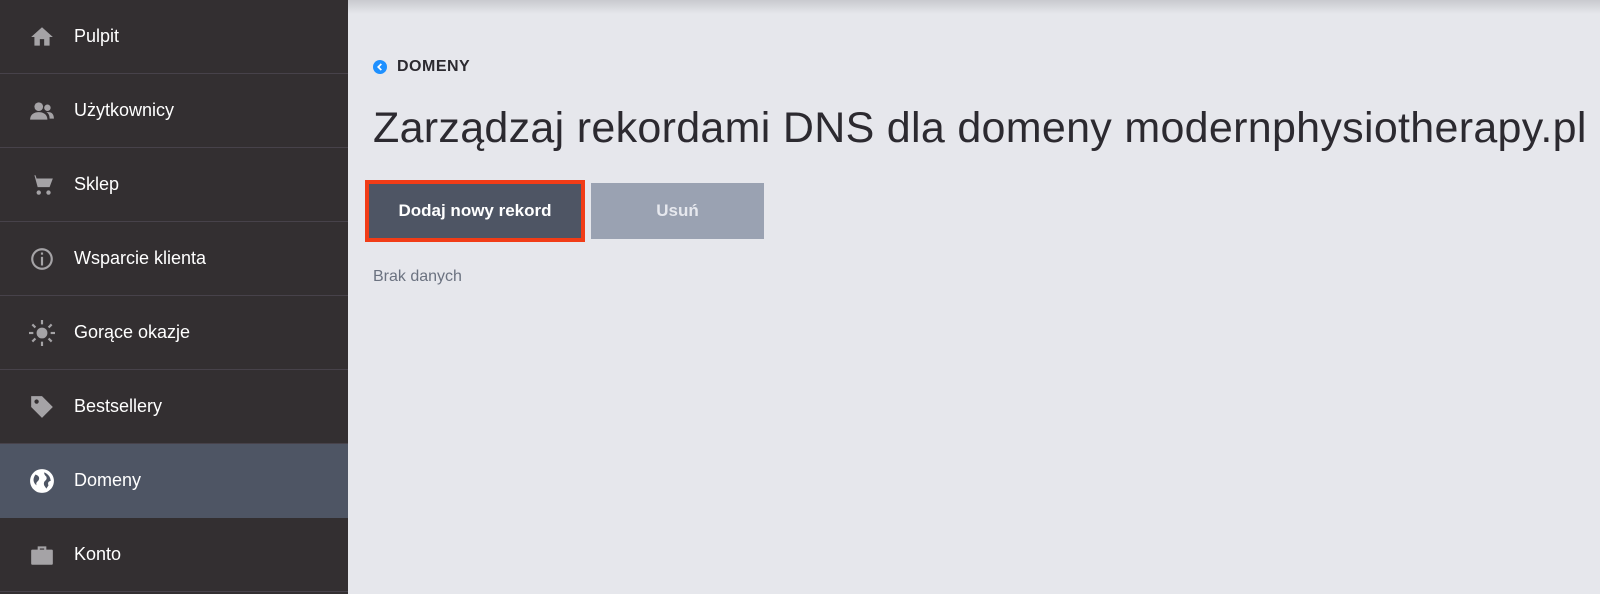 Image resolution: width=1600 pixels, height=594 pixels. I want to click on back-arrow-icon, so click(380, 67).